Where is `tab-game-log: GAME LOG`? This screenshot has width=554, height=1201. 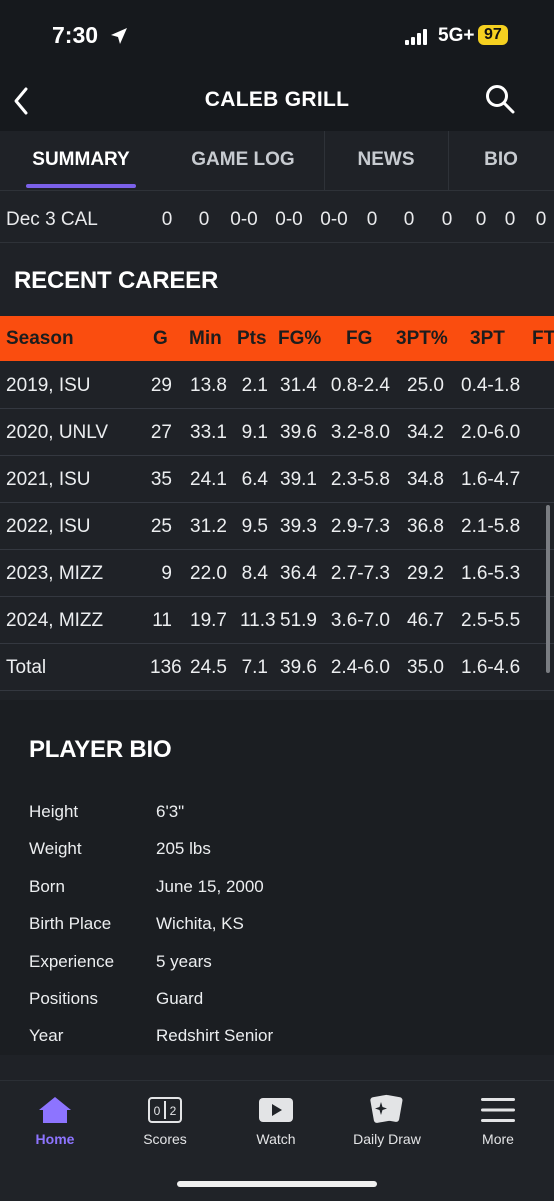
tab-game-log: GAME LOG is located at coordinates (243, 160).